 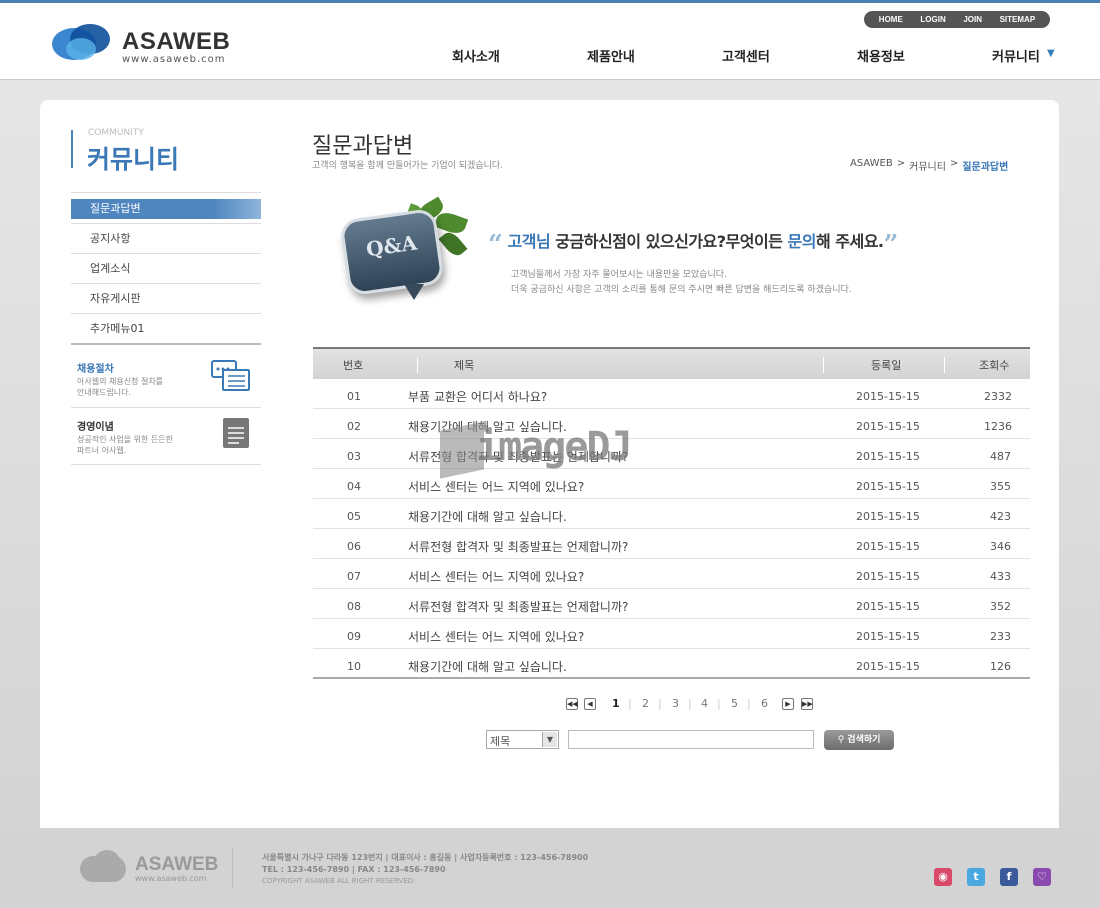 I want to click on row-no: 03, so click(x=354, y=456).